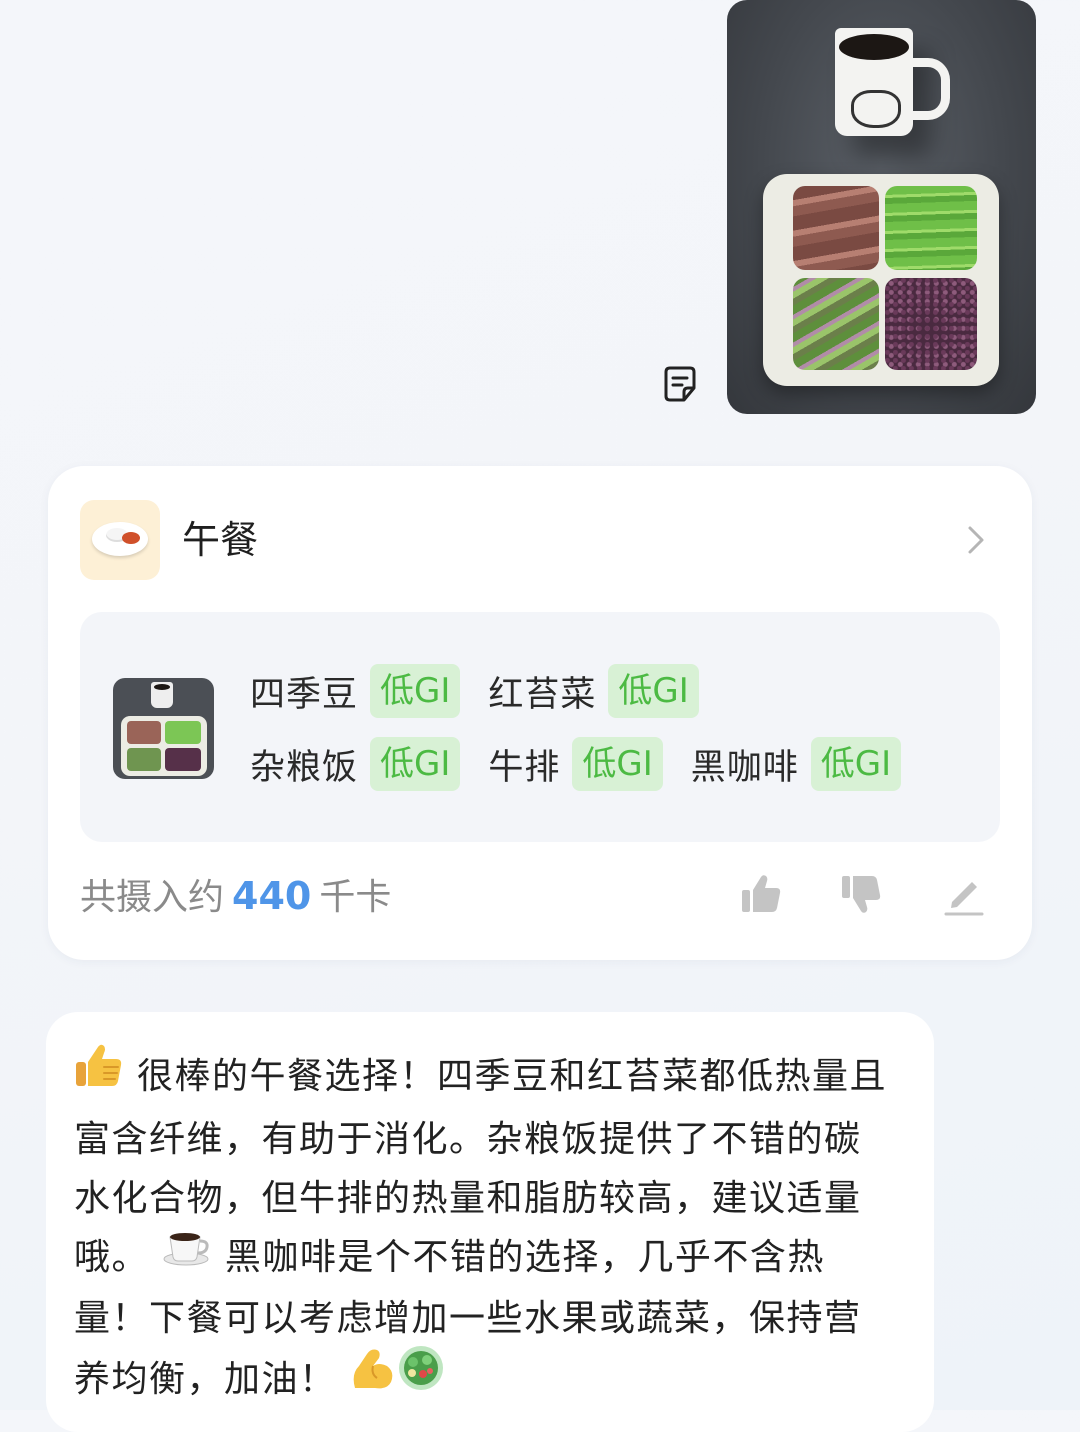 The image size is (1080, 1432). I want to click on calorie-total-value: 440, so click(272, 896).